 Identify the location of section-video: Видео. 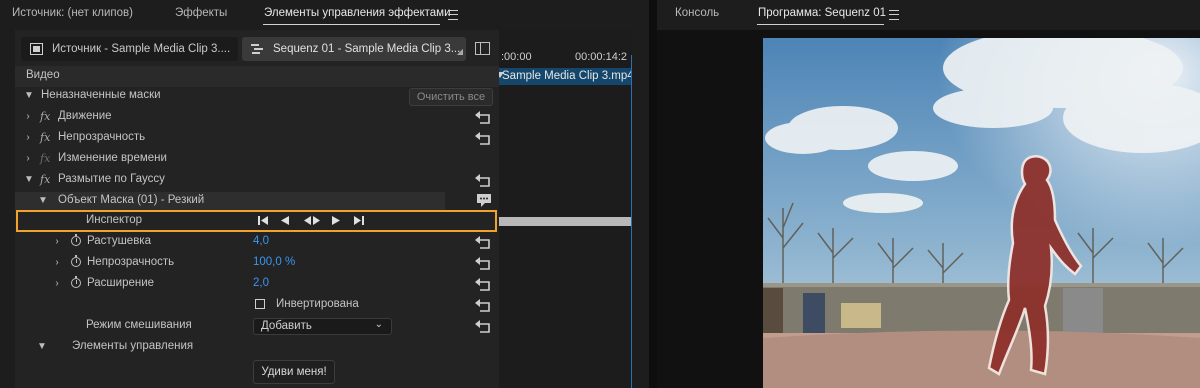
(257, 76).